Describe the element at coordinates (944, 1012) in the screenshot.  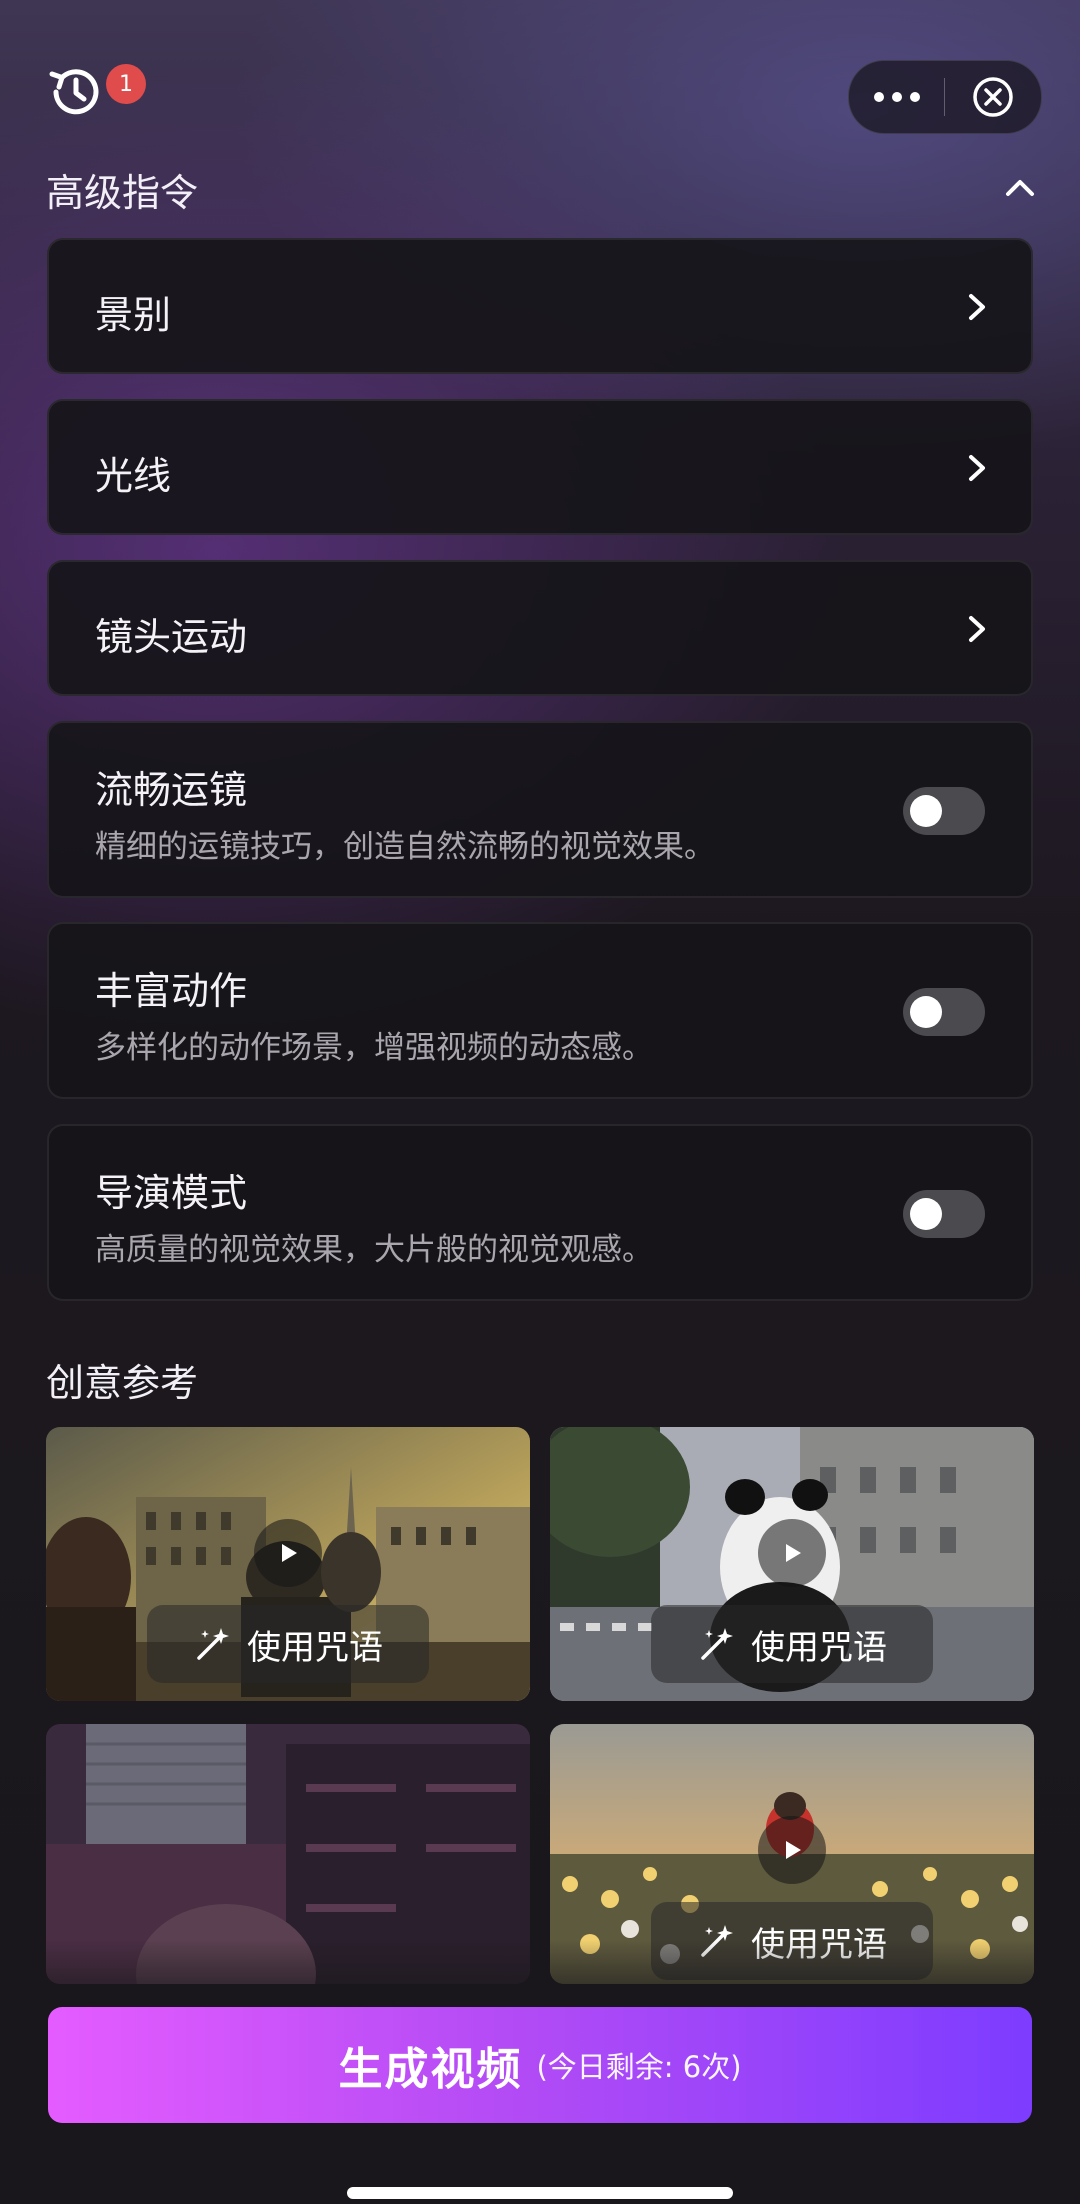
I see `rich-action-toggle` at that location.